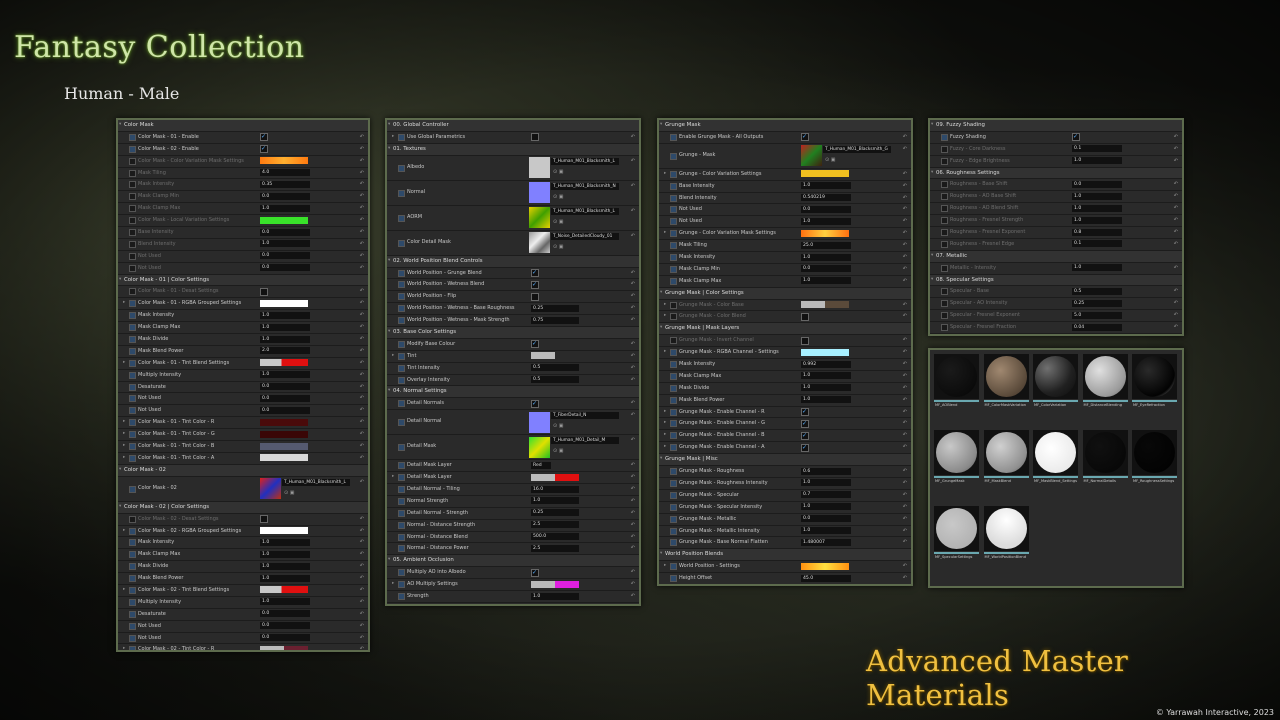 The width and height of the screenshot is (1280, 720). What do you see at coordinates (826, 198) in the screenshot?
I see `numeric-value-field: 0.540219` at bounding box center [826, 198].